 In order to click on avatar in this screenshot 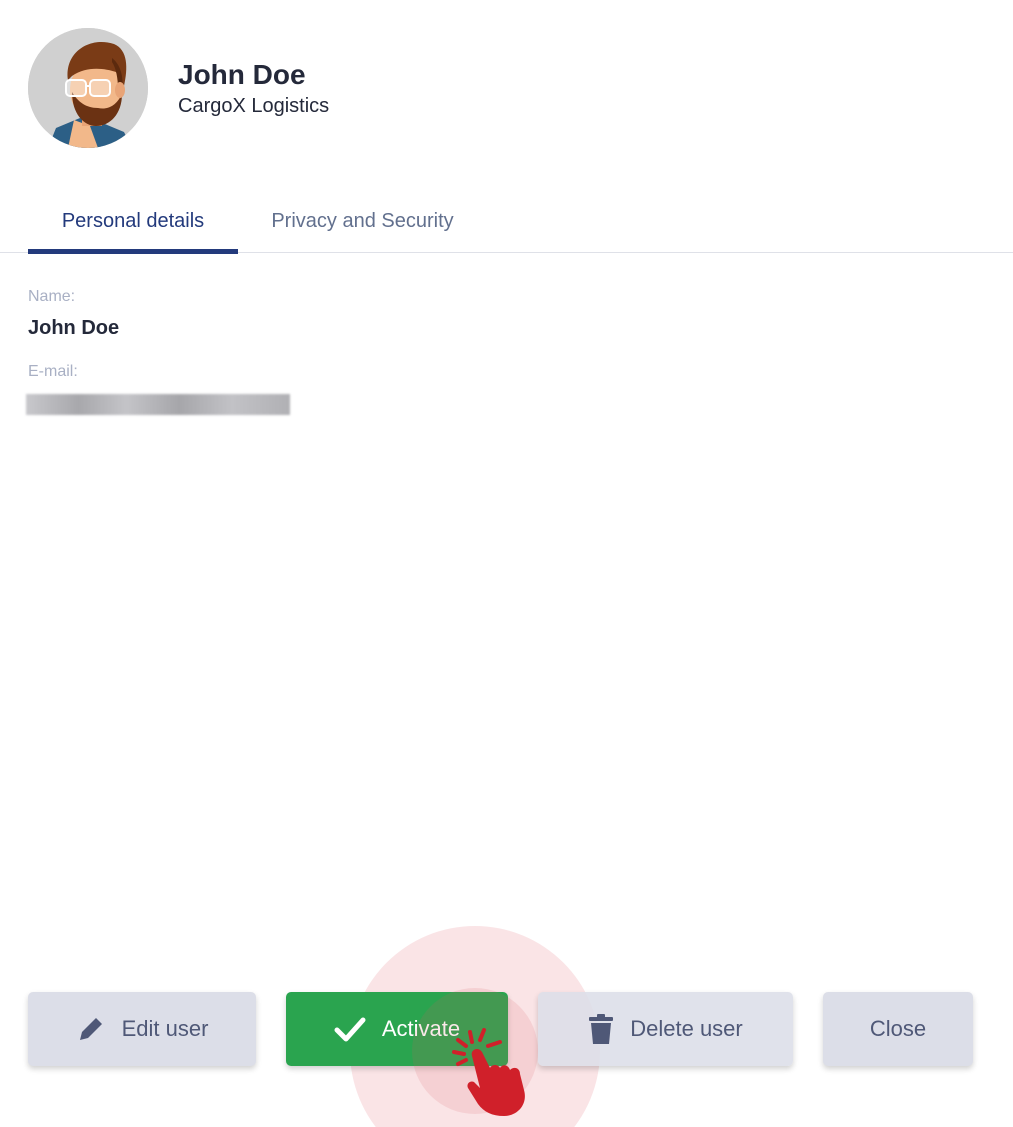, I will do `click(88, 88)`.